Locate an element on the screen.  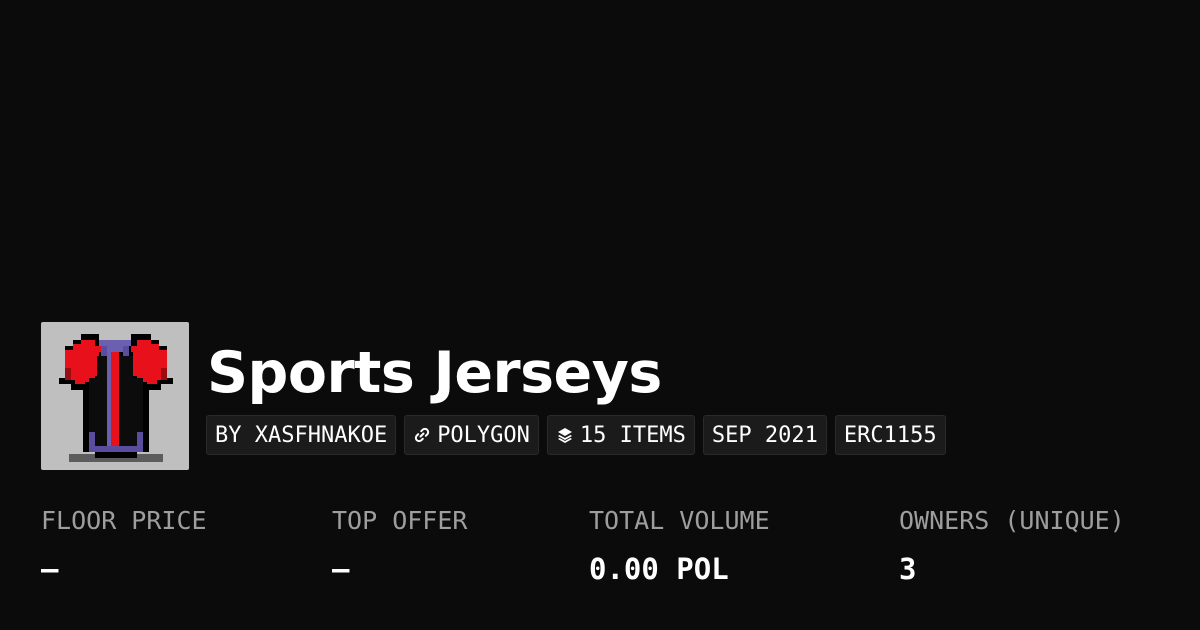
chain-chip: POLYGON is located at coordinates (471, 435).